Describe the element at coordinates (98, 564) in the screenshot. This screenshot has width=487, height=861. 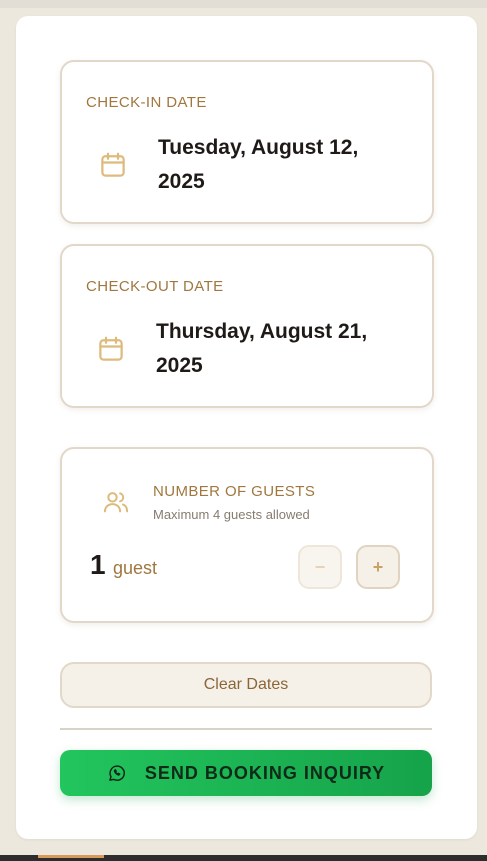
I see `guest-count: 1` at that location.